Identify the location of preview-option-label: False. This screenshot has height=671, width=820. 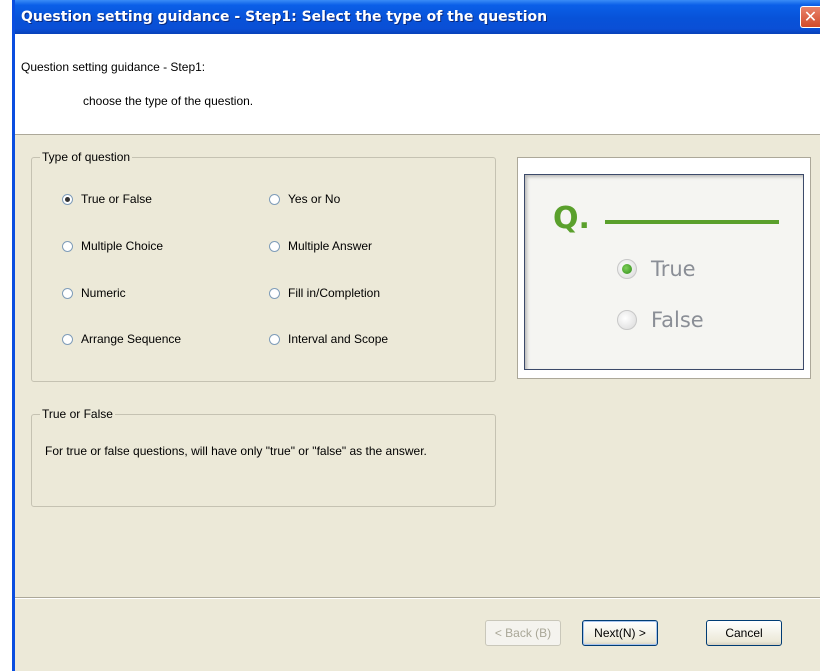
(677, 320).